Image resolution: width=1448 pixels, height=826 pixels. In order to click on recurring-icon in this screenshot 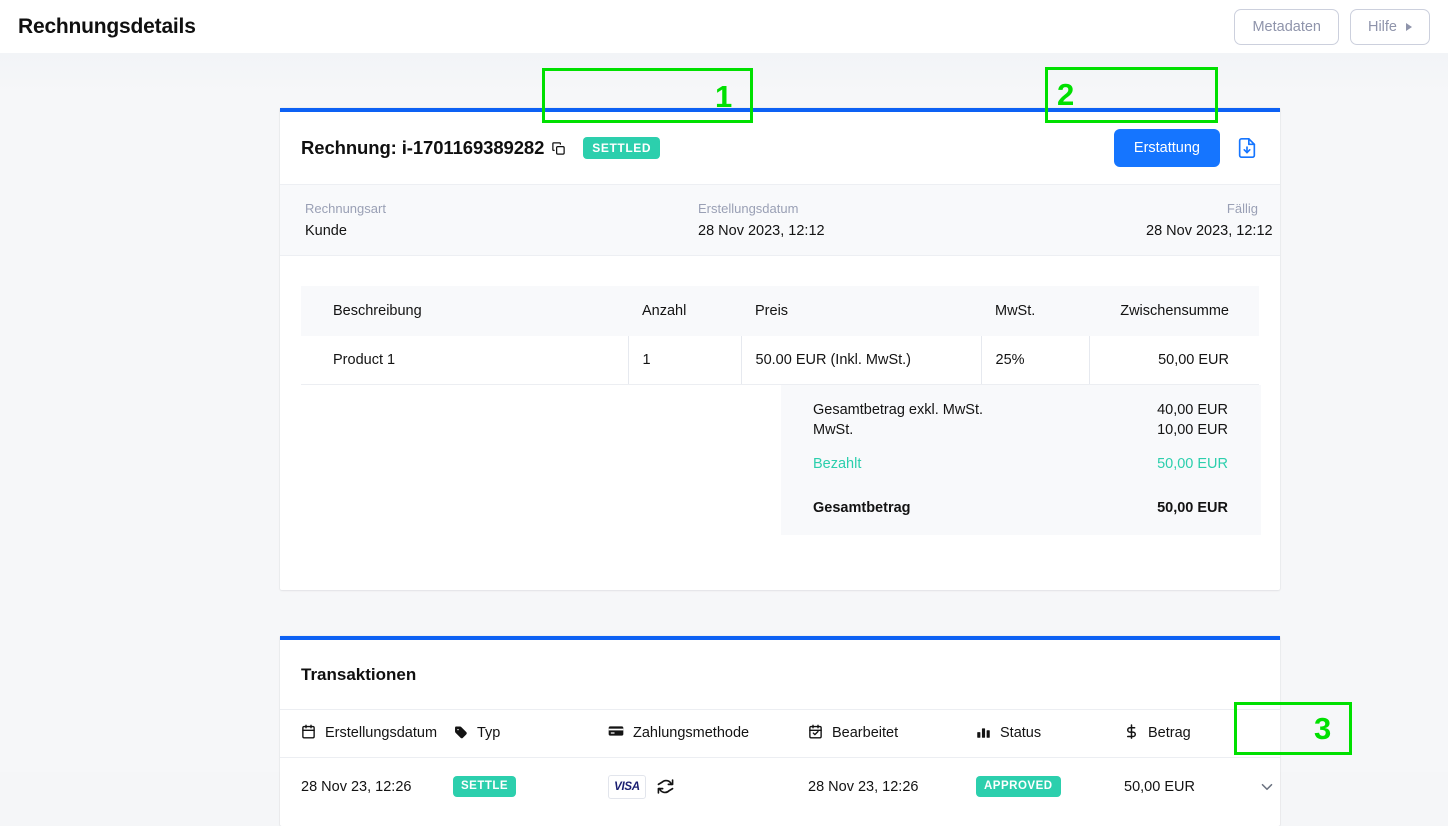, I will do `click(665, 786)`.